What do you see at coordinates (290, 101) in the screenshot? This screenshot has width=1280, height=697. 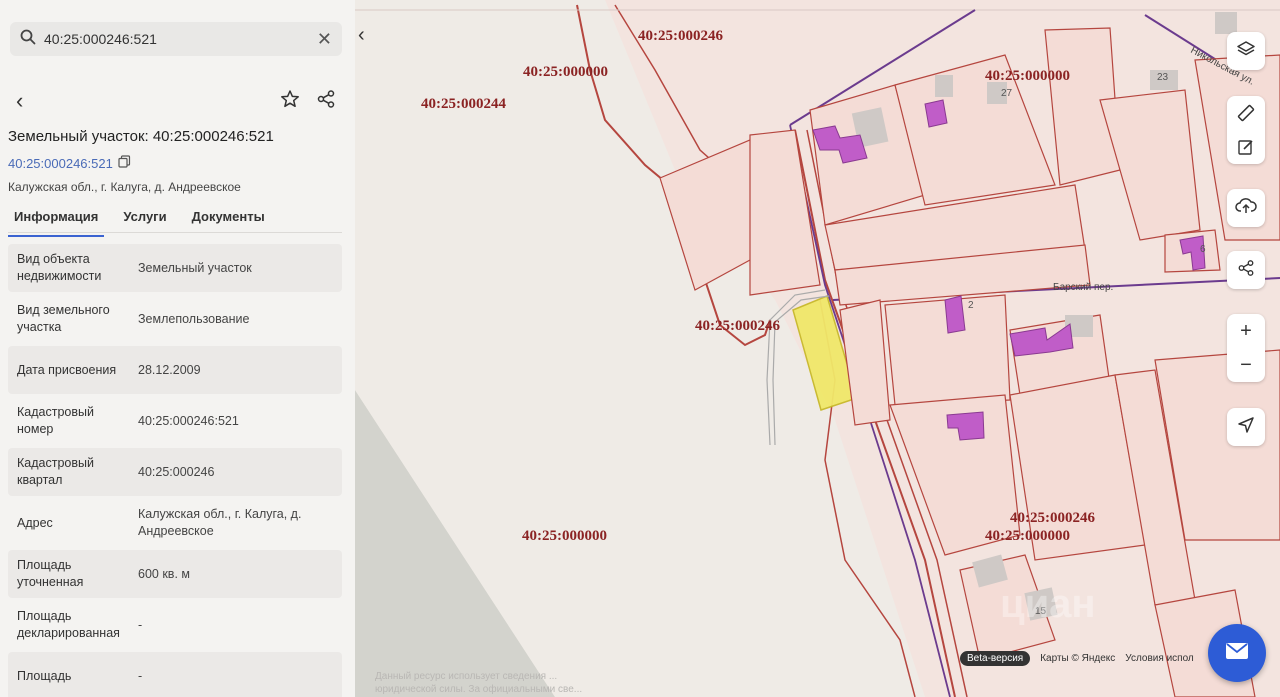 I see `star-icon` at bounding box center [290, 101].